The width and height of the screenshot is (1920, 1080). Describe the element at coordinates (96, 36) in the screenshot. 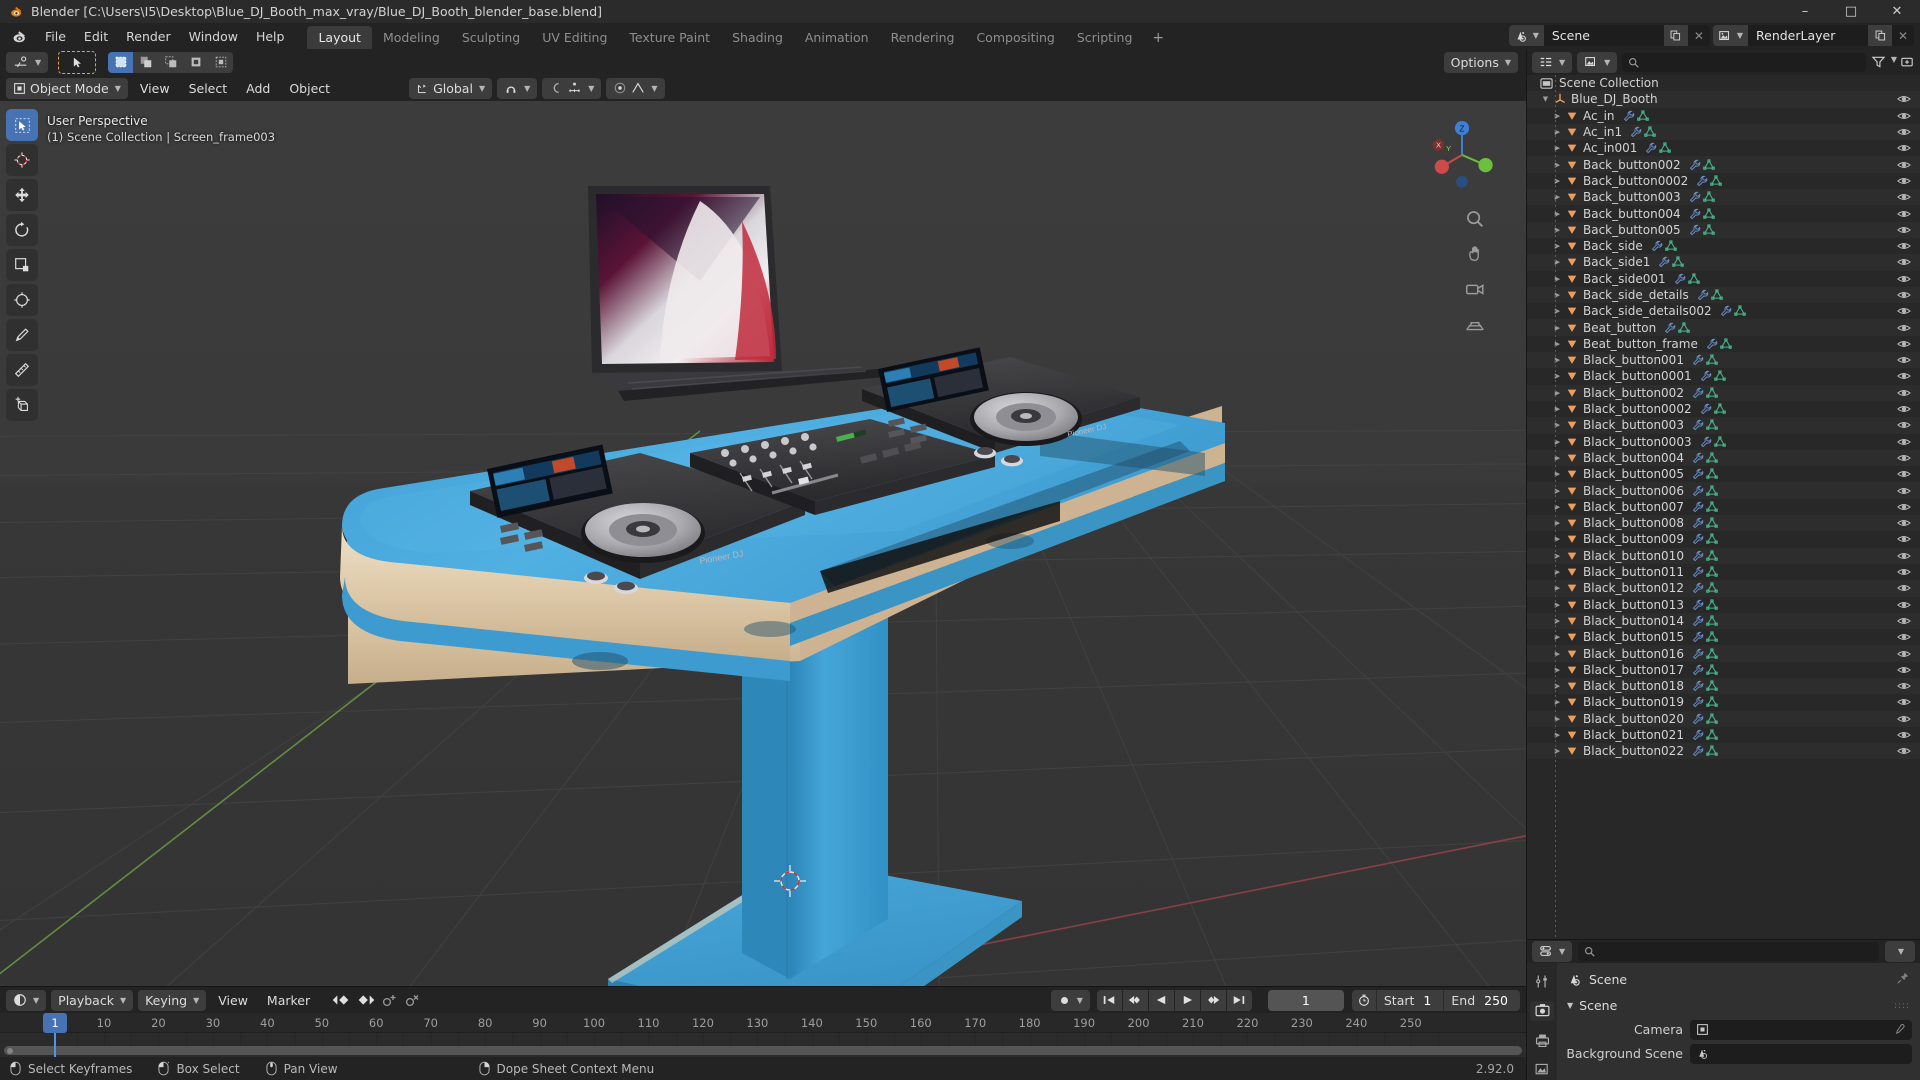

I see `menu-edit: Edit` at that location.